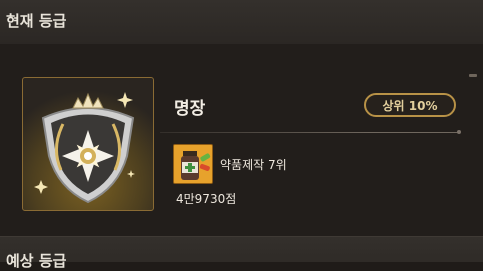 The height and width of the screenshot is (271, 483). Describe the element at coordinates (190, 109) in the screenshot. I see `grade-name: 명장` at that location.